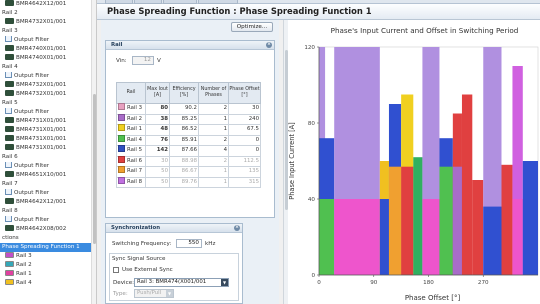 This screenshot has width=540, height=304. I want to click on rail-iout-cell: 76, so click(157, 140).